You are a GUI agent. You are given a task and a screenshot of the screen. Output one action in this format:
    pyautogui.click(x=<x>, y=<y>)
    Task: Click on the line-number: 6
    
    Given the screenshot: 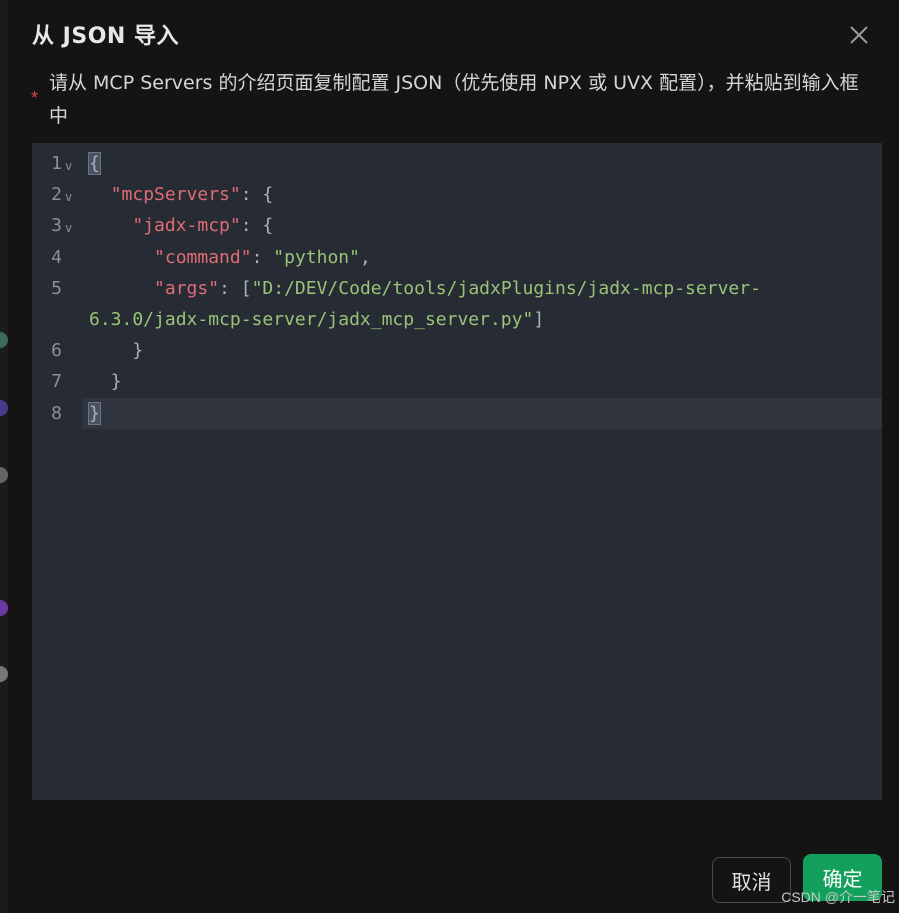 What is the action you would take?
    pyautogui.click(x=56, y=350)
    